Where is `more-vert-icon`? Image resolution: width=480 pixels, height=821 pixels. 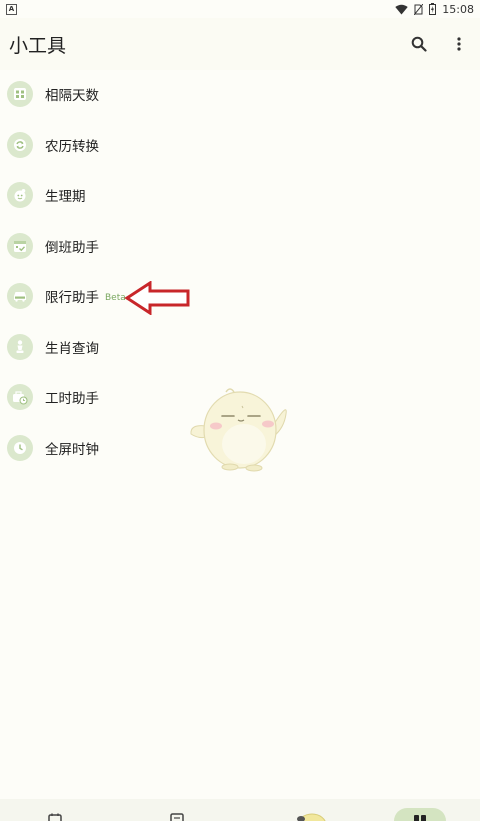 more-vert-icon is located at coordinates (459, 44).